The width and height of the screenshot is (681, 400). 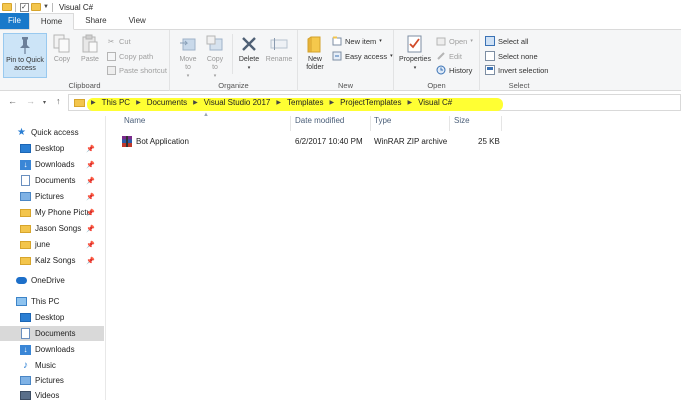 What do you see at coordinates (14, 21) in the screenshot?
I see `tab-file: File` at bounding box center [14, 21].